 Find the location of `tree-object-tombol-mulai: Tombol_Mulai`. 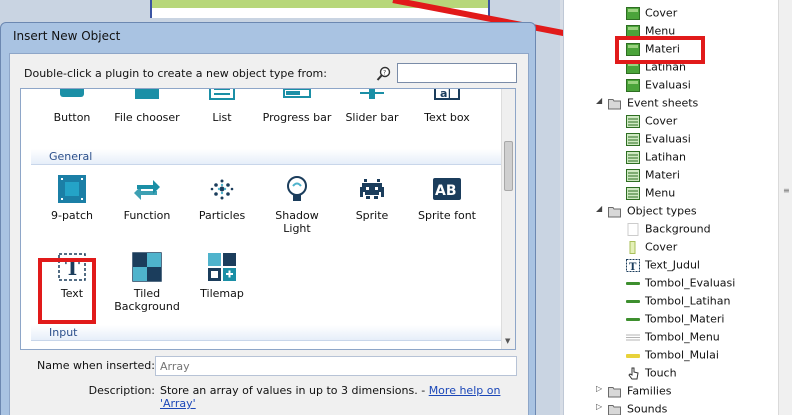

tree-object-tombol-mulai: Tombol_Mulai is located at coordinates (672, 357).